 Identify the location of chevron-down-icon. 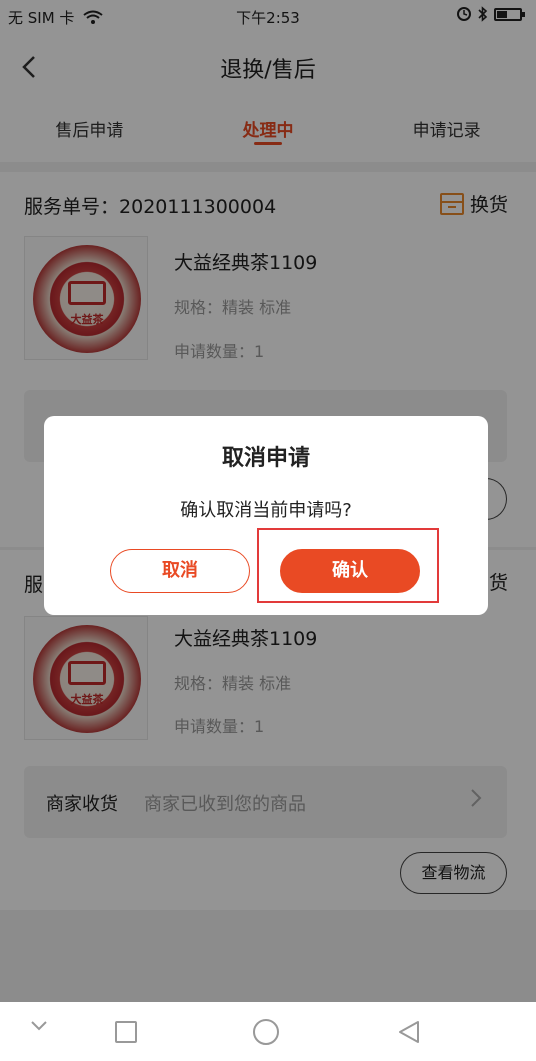
(39, 1027).